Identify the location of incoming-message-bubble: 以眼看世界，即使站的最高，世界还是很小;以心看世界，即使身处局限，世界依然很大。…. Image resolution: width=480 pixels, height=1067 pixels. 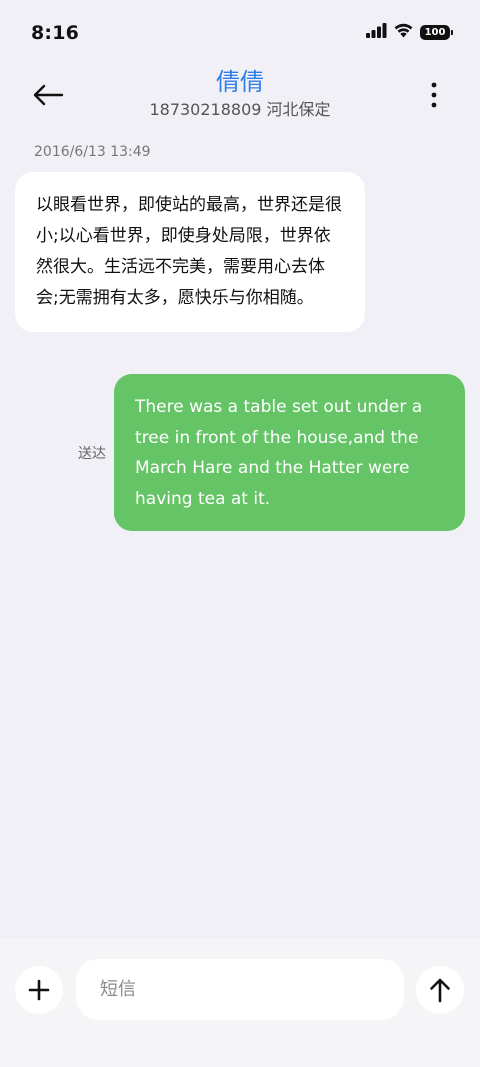
(190, 252).